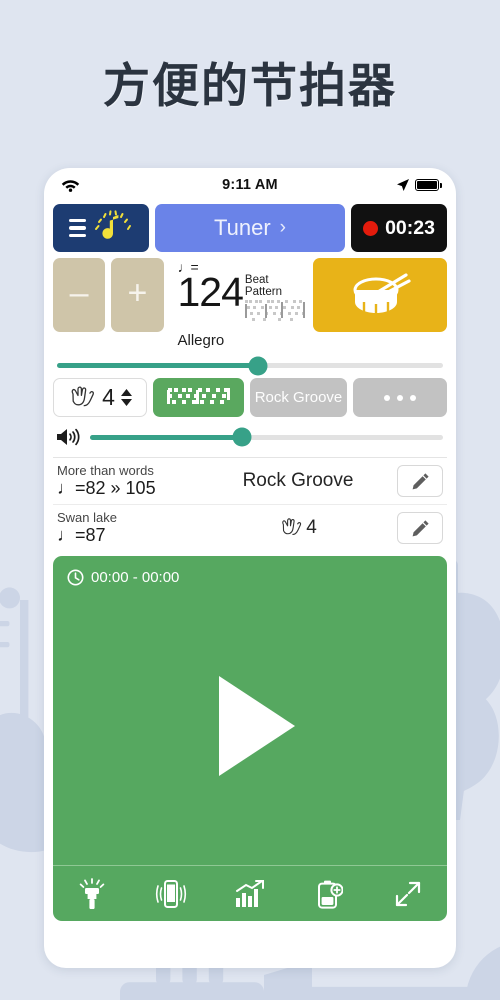 Image resolution: width=500 pixels, height=1000 pixels. What do you see at coordinates (75, 577) in the screenshot?
I see `clock-icon` at bounding box center [75, 577].